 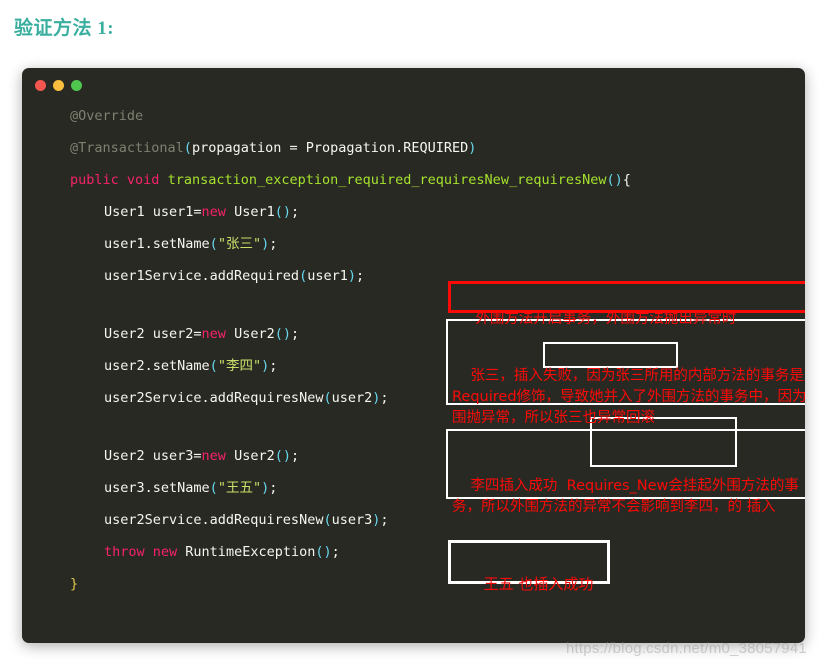 I want to click on page-title: 验证方法 1:, so click(x=64, y=28).